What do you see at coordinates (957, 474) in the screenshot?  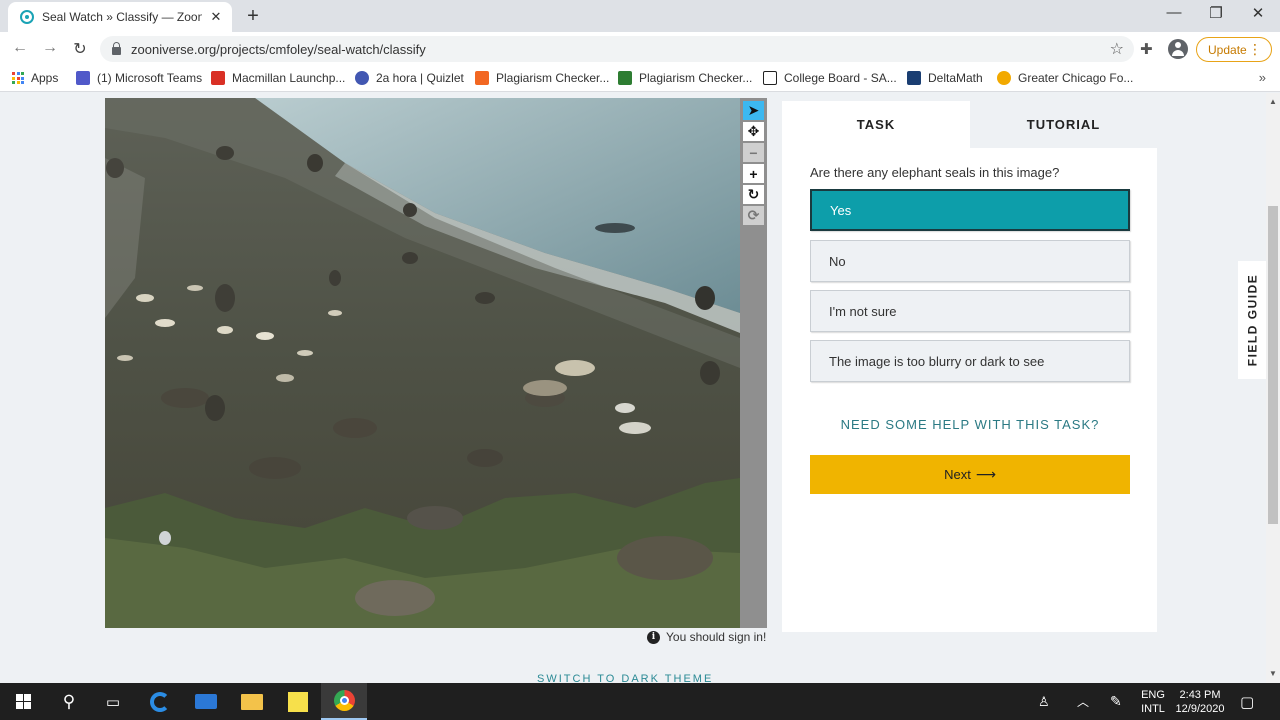 I see `next-label: Next` at bounding box center [957, 474].